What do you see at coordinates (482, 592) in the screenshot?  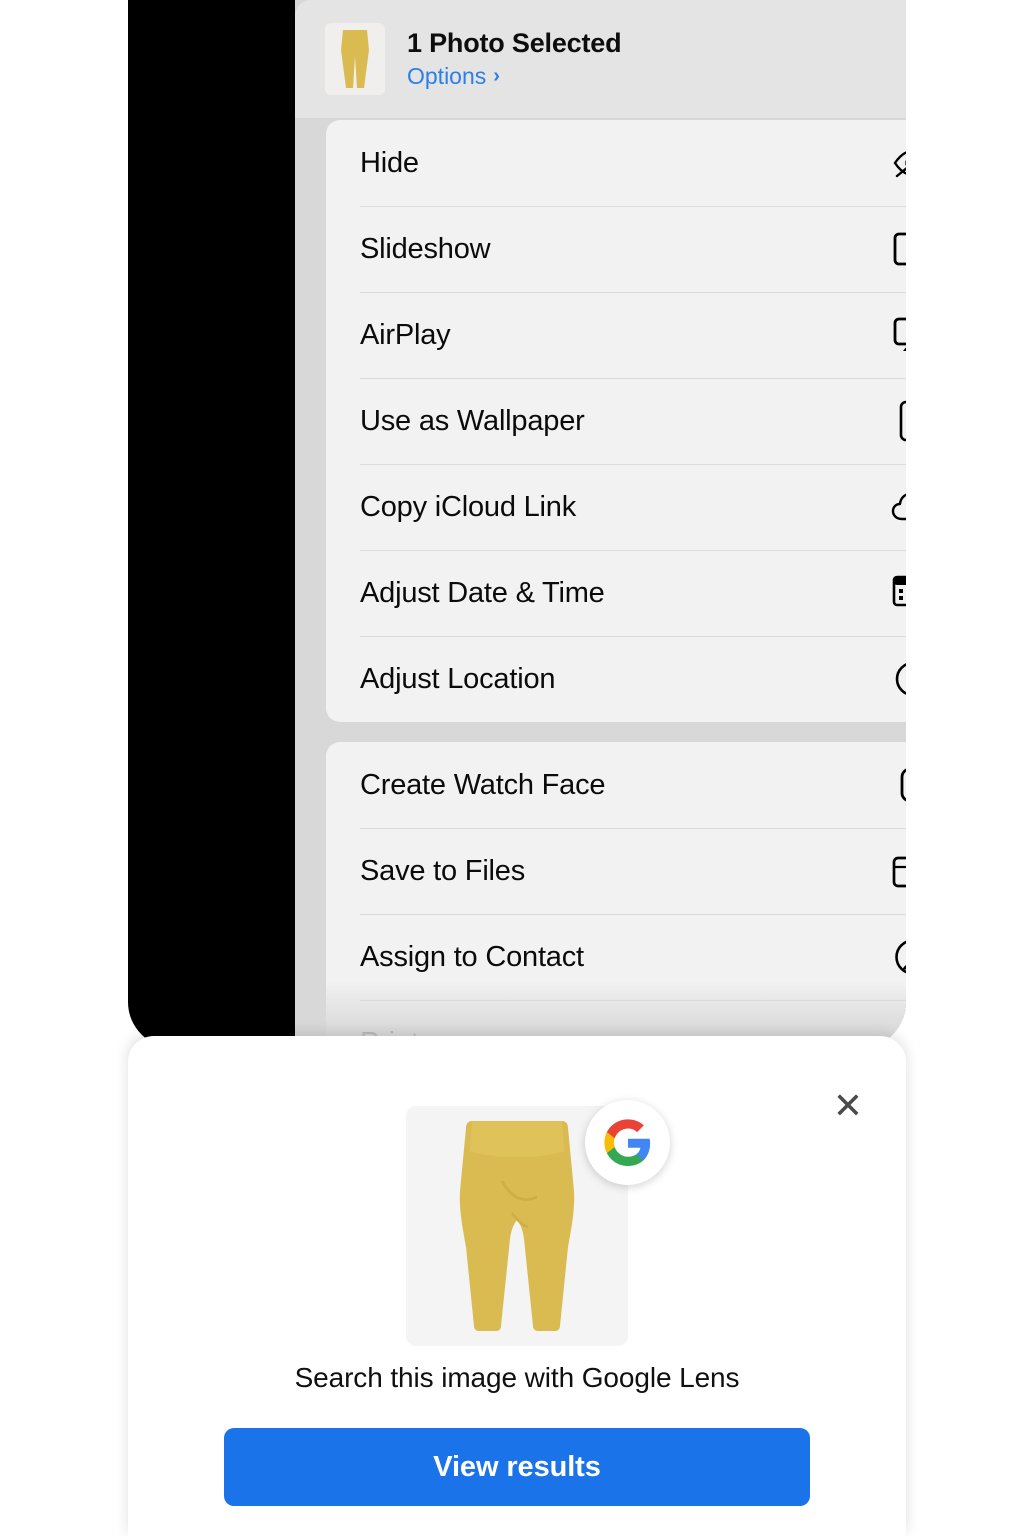 I see `menu-item-label: Adjust Date & Time` at bounding box center [482, 592].